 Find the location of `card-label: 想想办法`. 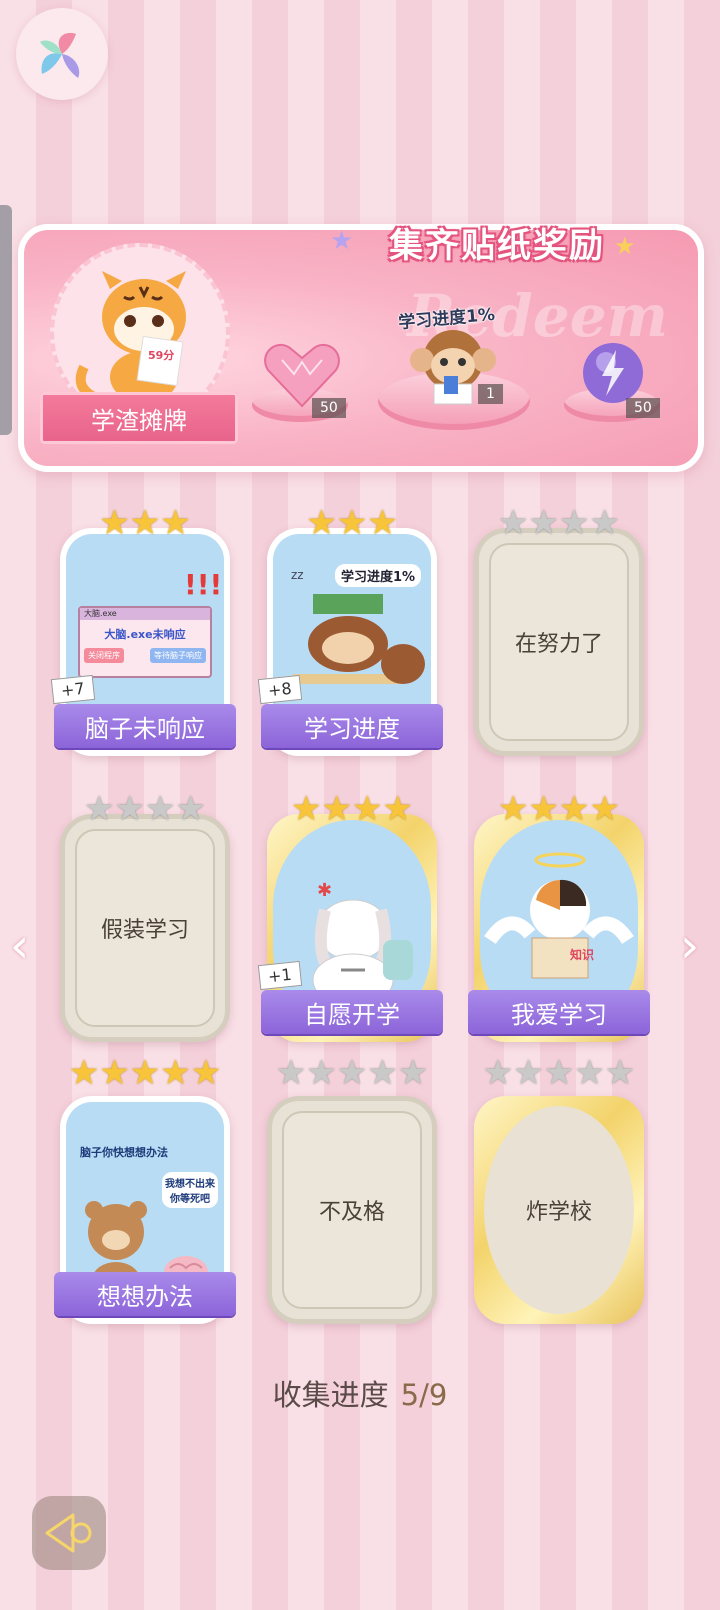

card-label: 想想办法 is located at coordinates (145, 1294).